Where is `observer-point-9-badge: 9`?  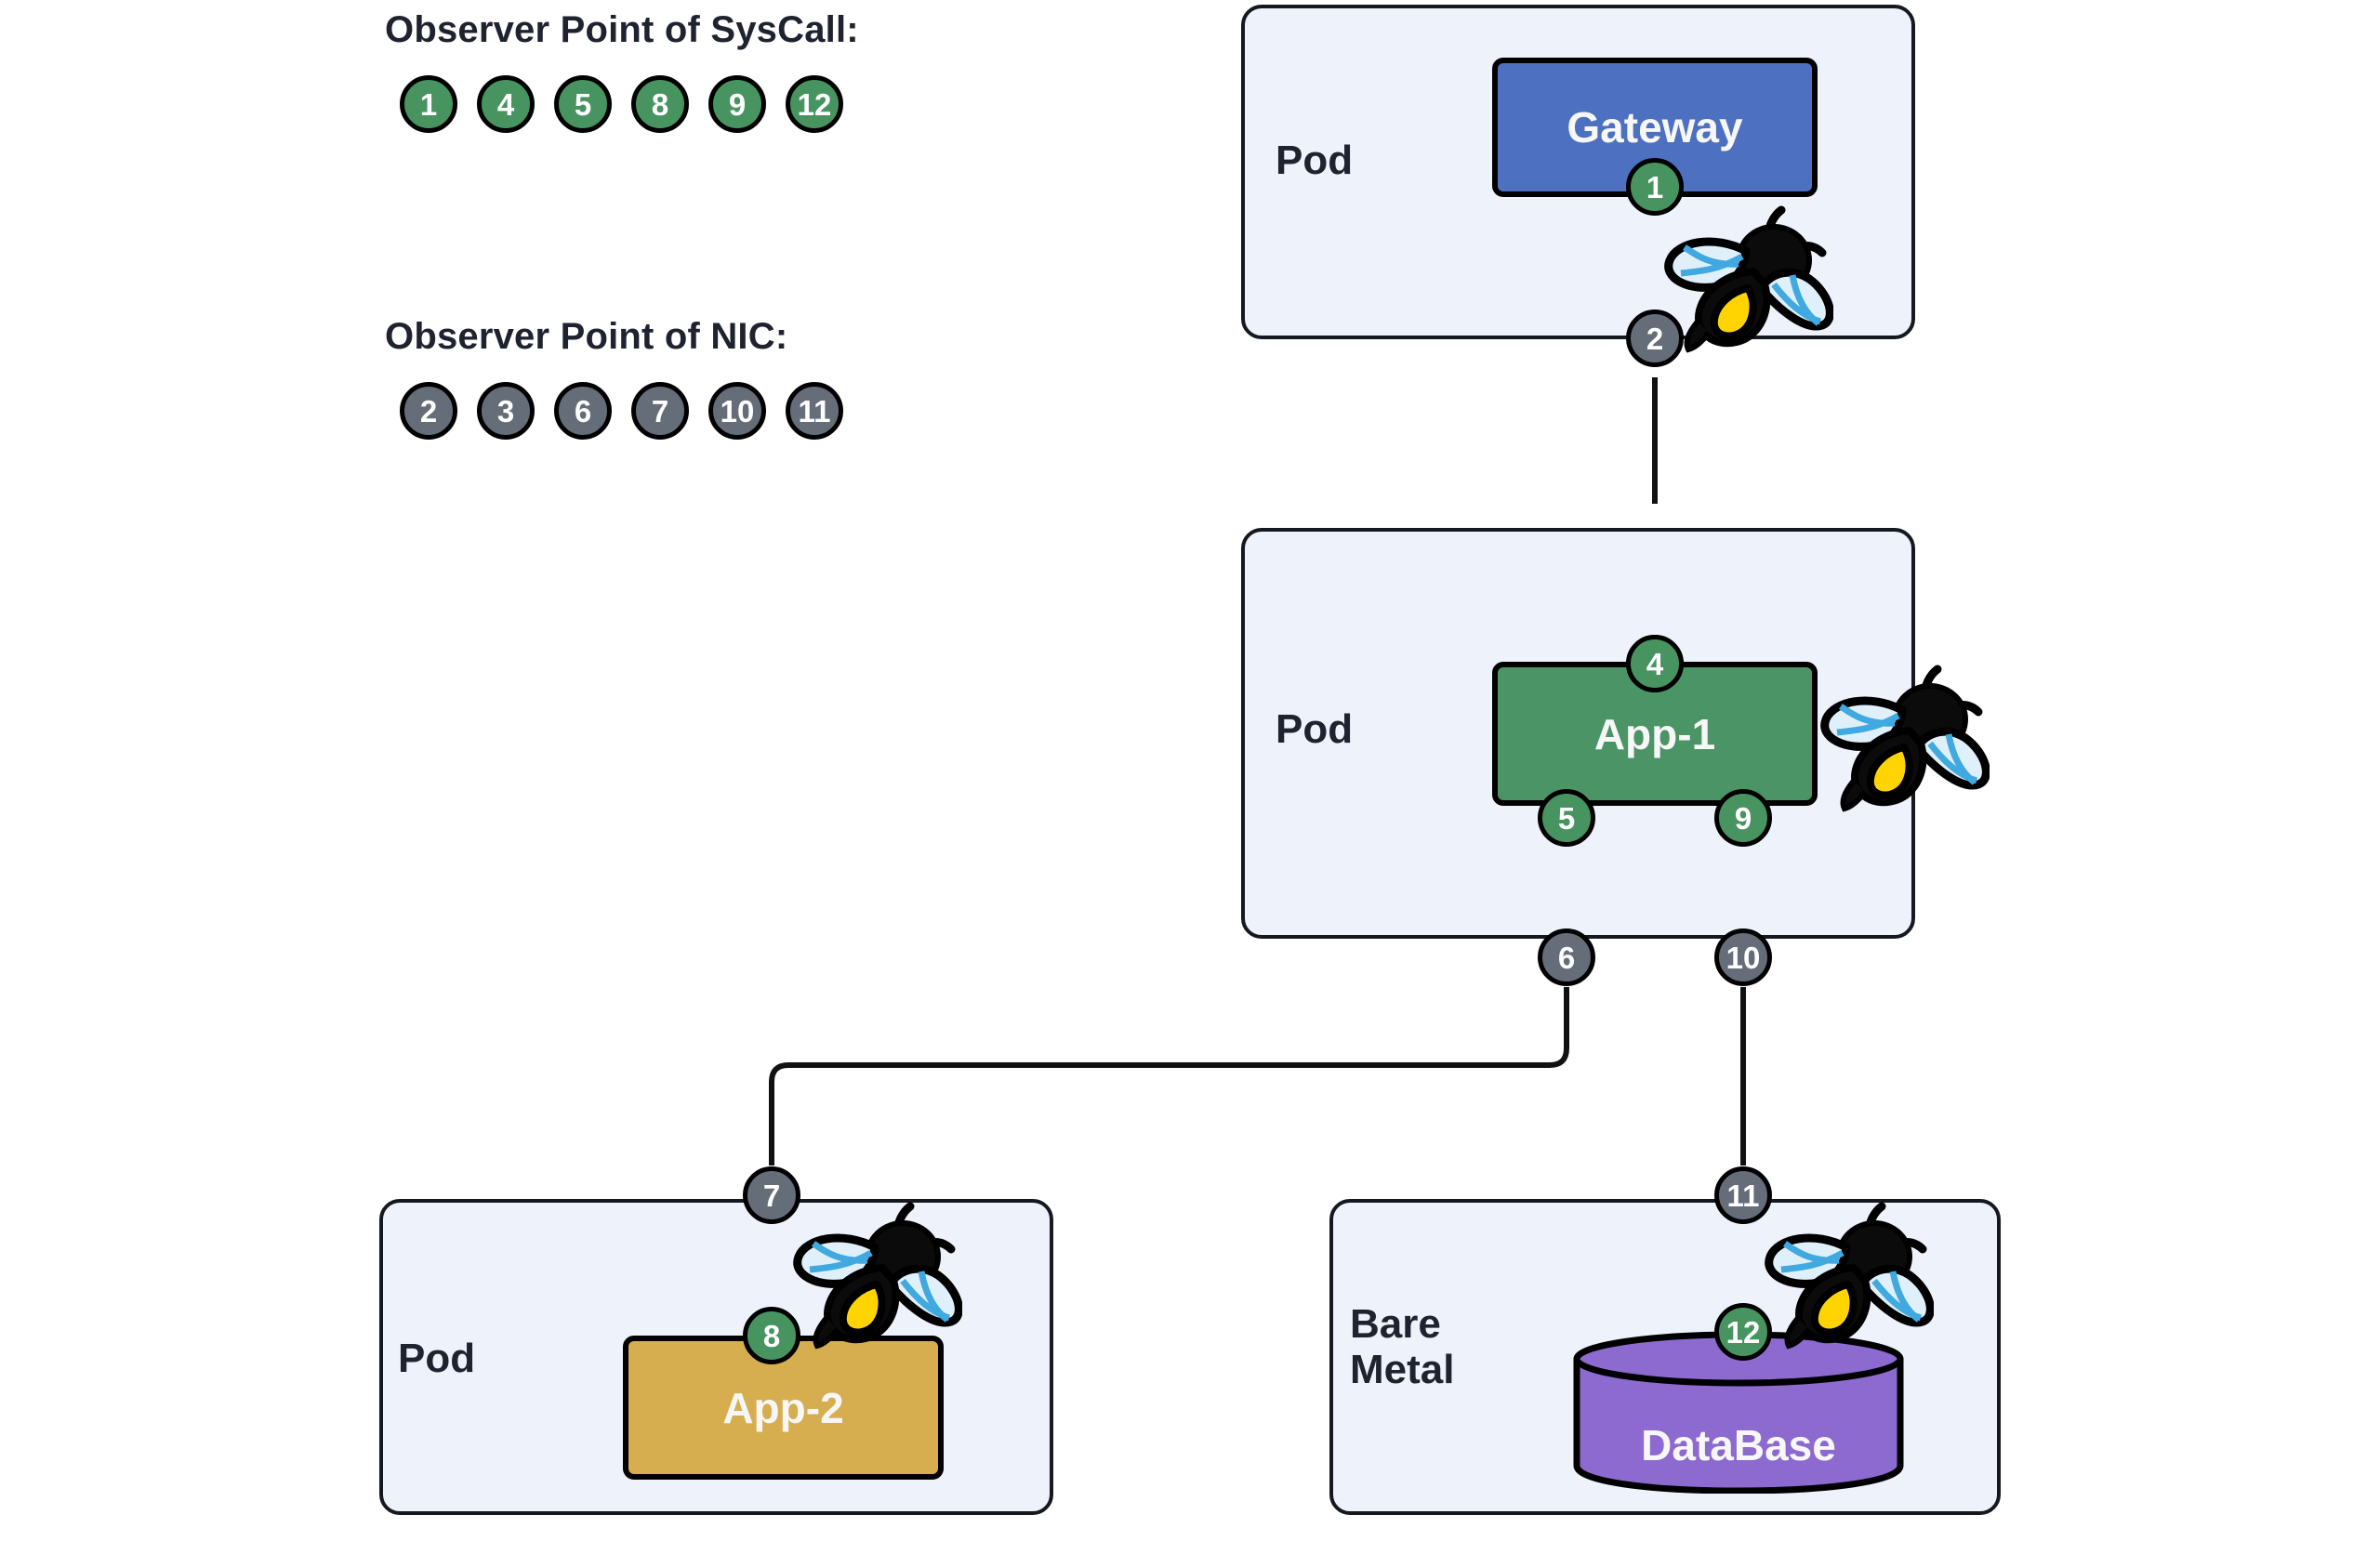 observer-point-9-badge: 9 is located at coordinates (1743, 818).